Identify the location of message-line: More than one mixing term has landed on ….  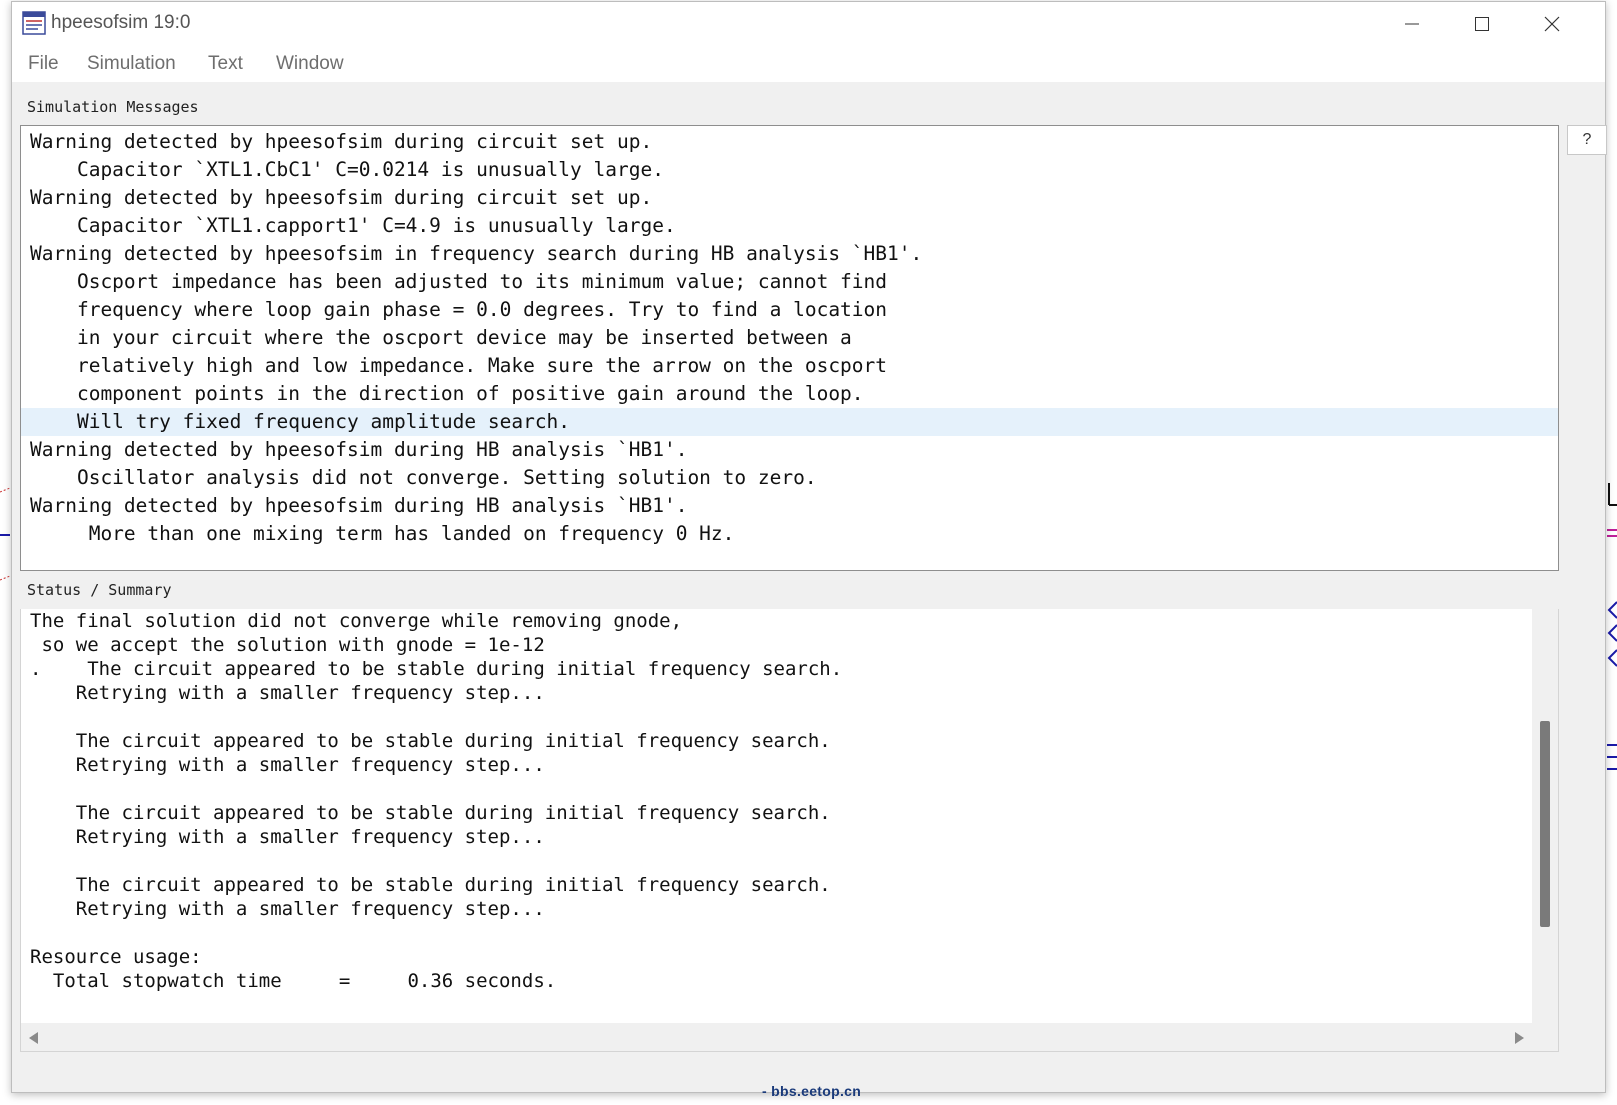
(789, 534).